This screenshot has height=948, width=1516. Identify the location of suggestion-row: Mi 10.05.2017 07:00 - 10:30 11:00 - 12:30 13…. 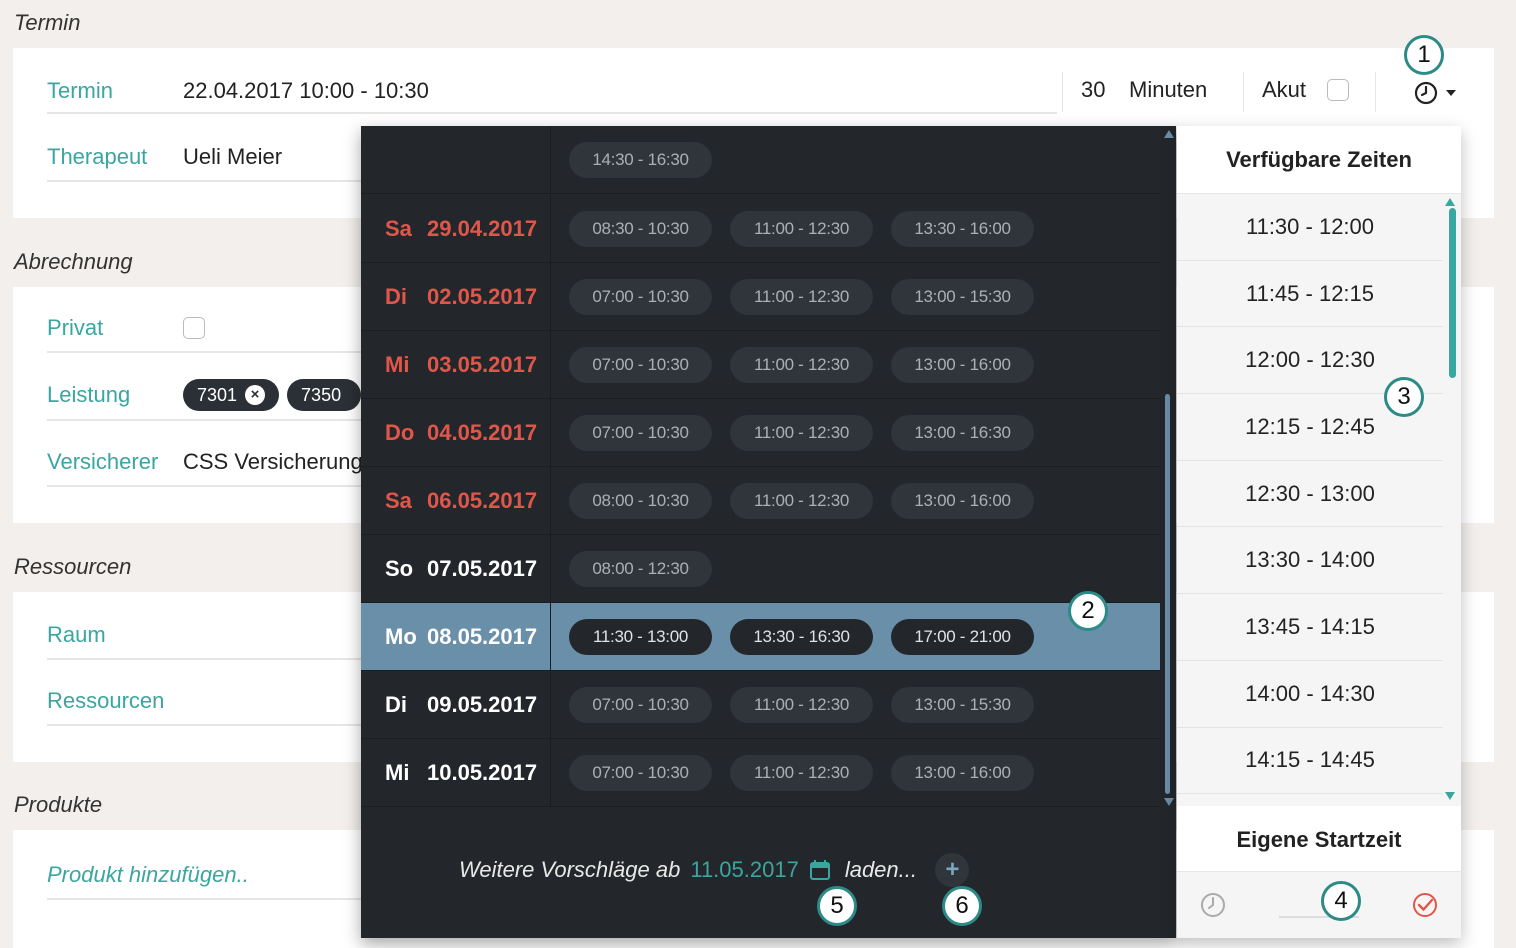
(760, 773).